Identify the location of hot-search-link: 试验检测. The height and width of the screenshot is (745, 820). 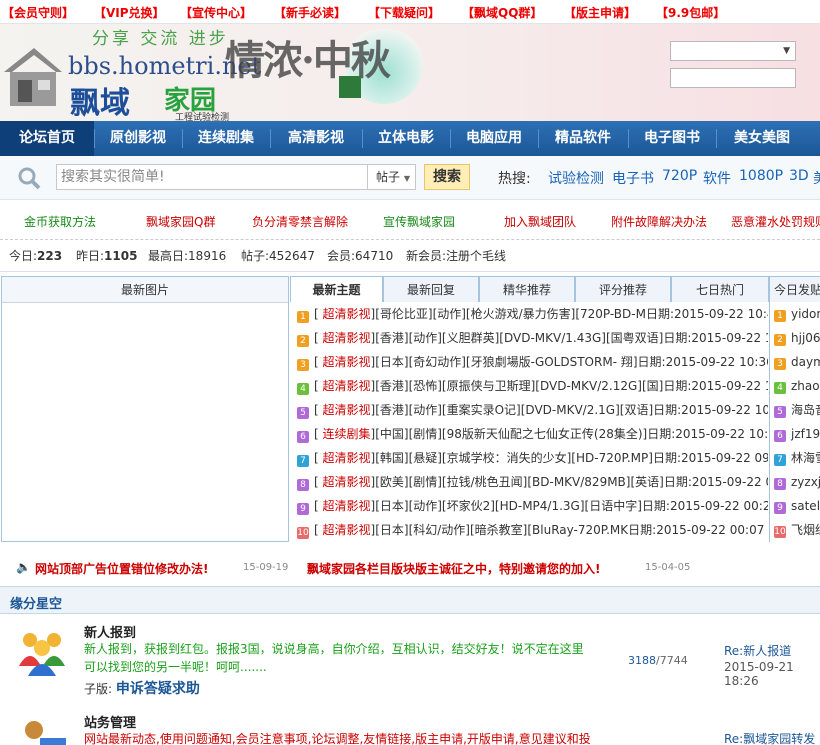
(576, 178).